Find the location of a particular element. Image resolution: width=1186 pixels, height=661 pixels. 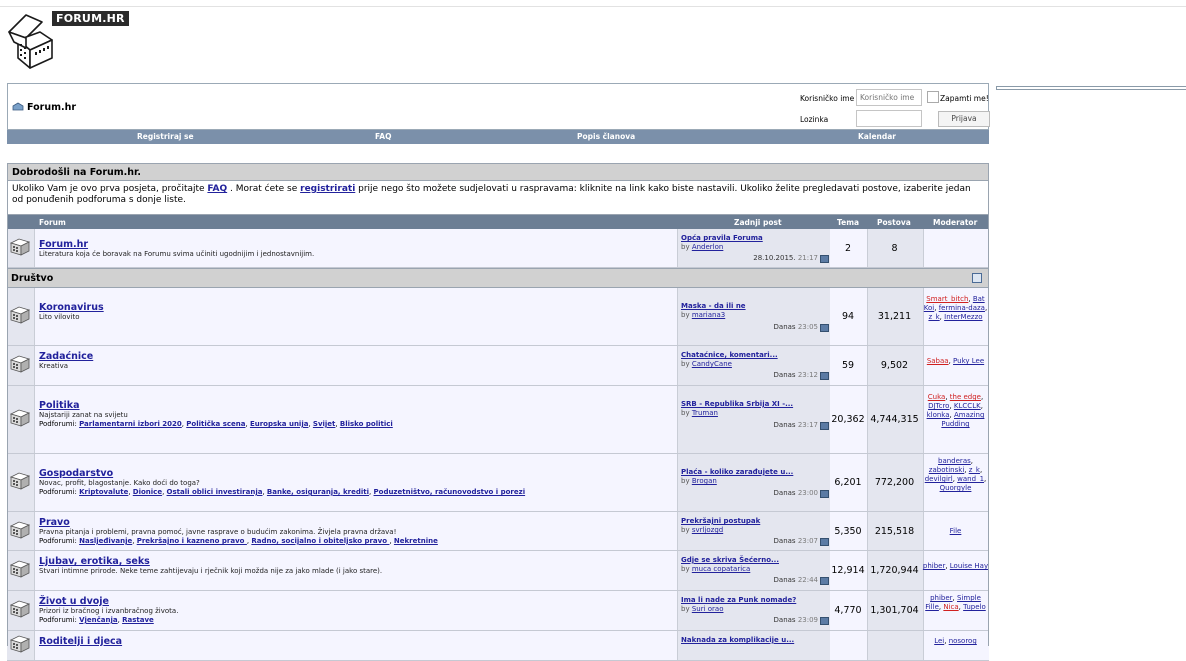

subforum-link: Europska unija is located at coordinates (279, 424).